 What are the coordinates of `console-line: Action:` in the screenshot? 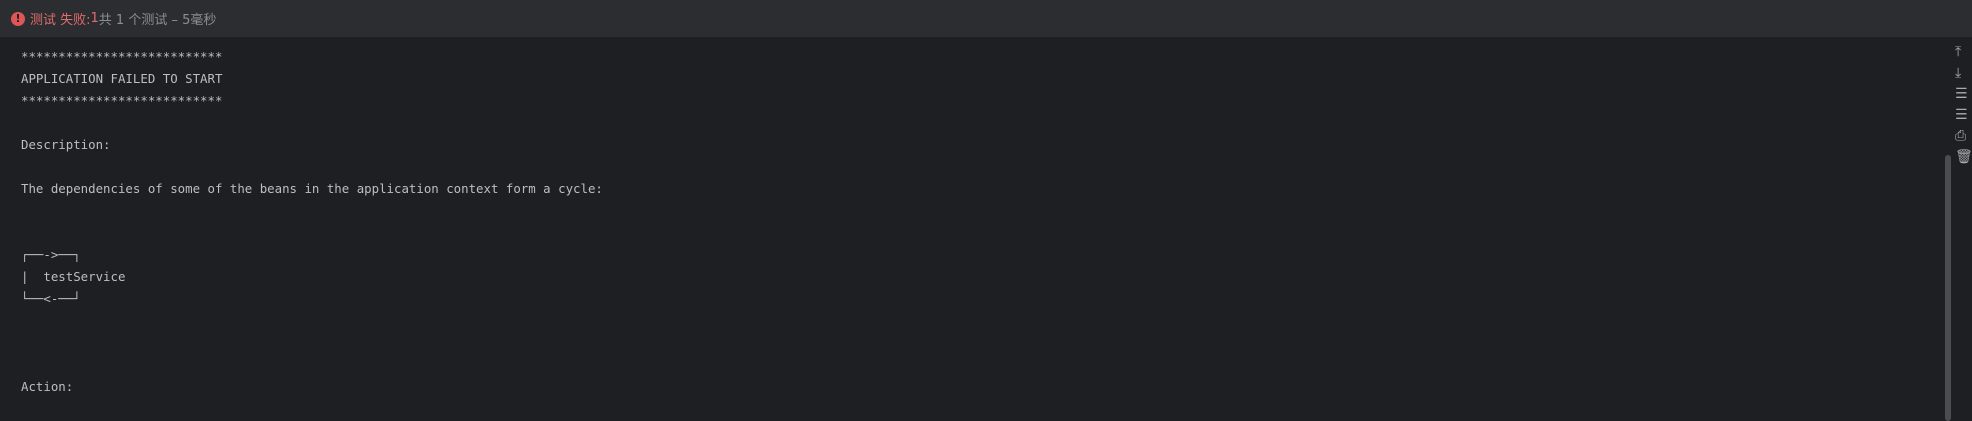 It's located at (47, 386).